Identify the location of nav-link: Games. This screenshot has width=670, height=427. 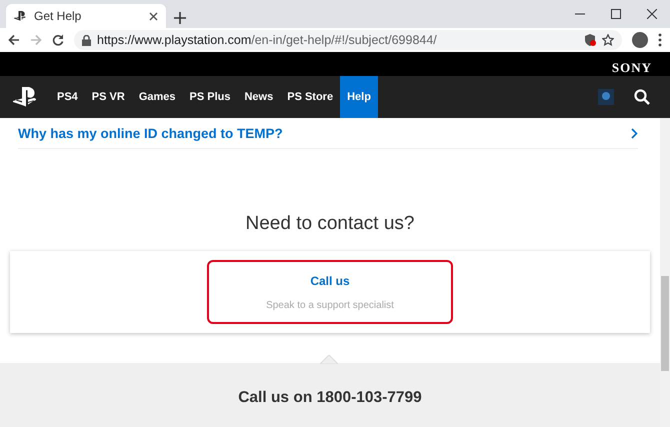
(157, 97).